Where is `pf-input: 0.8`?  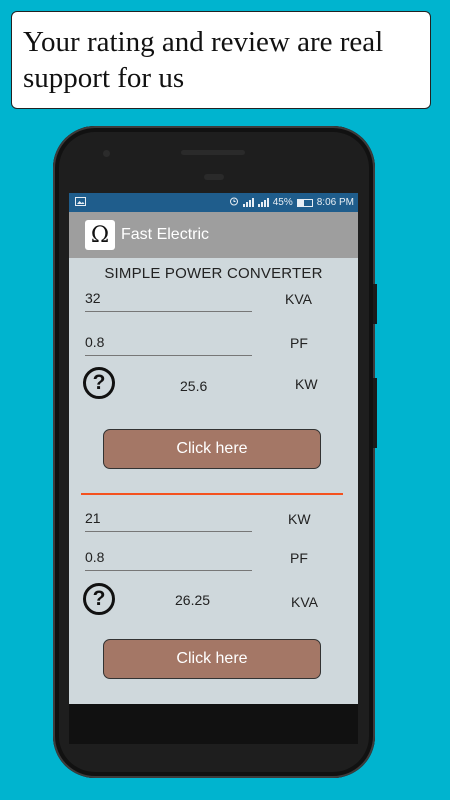
pf-input: 0.8 is located at coordinates (168, 344).